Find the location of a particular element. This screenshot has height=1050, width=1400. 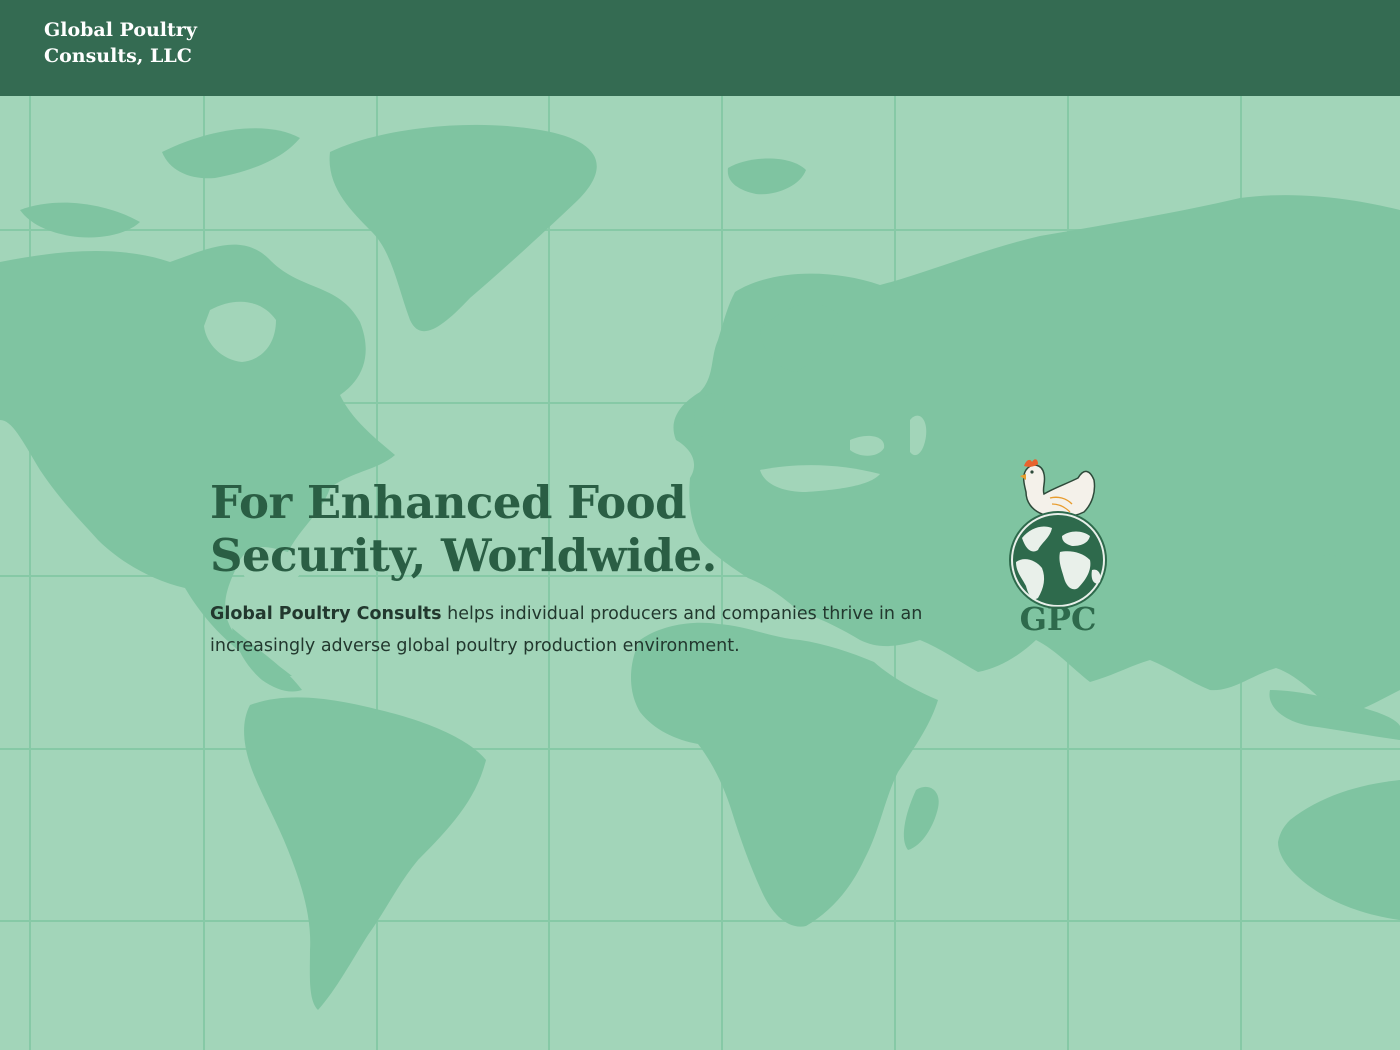

africa-shape is located at coordinates (784, 774).